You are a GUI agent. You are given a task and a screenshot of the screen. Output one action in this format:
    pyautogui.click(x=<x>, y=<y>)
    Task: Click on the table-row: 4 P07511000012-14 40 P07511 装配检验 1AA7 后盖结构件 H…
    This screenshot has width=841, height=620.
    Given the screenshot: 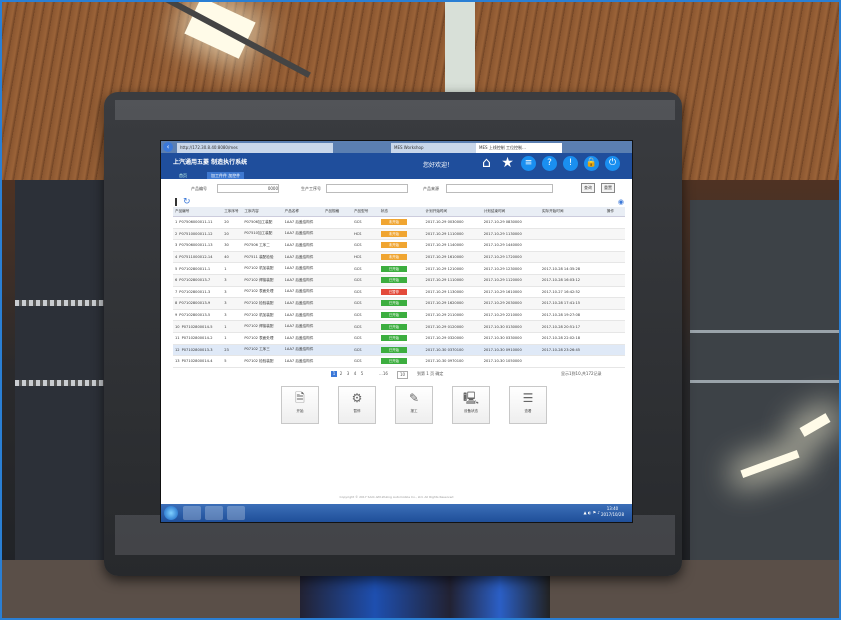 What is the action you would take?
    pyautogui.click(x=399, y=257)
    